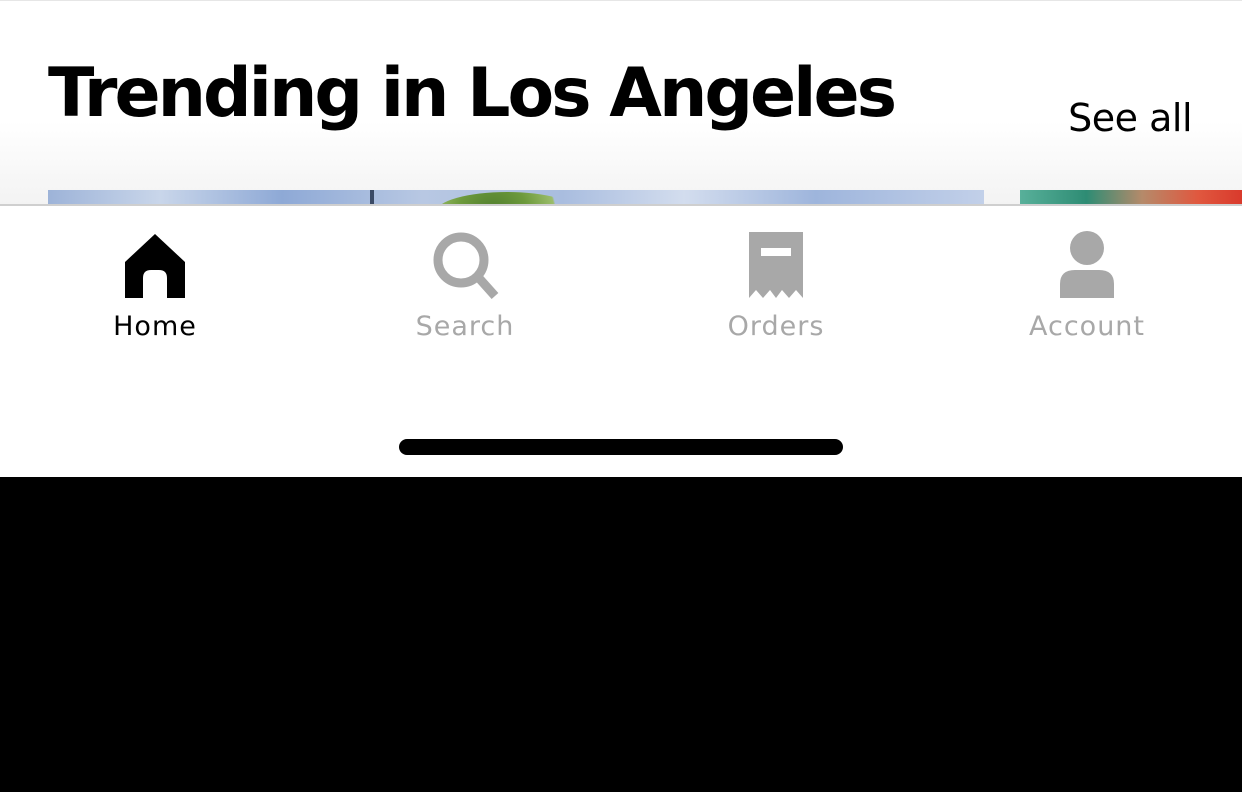  What do you see at coordinates (1086, 326) in the screenshot?
I see `tab-account-label: Account` at bounding box center [1086, 326].